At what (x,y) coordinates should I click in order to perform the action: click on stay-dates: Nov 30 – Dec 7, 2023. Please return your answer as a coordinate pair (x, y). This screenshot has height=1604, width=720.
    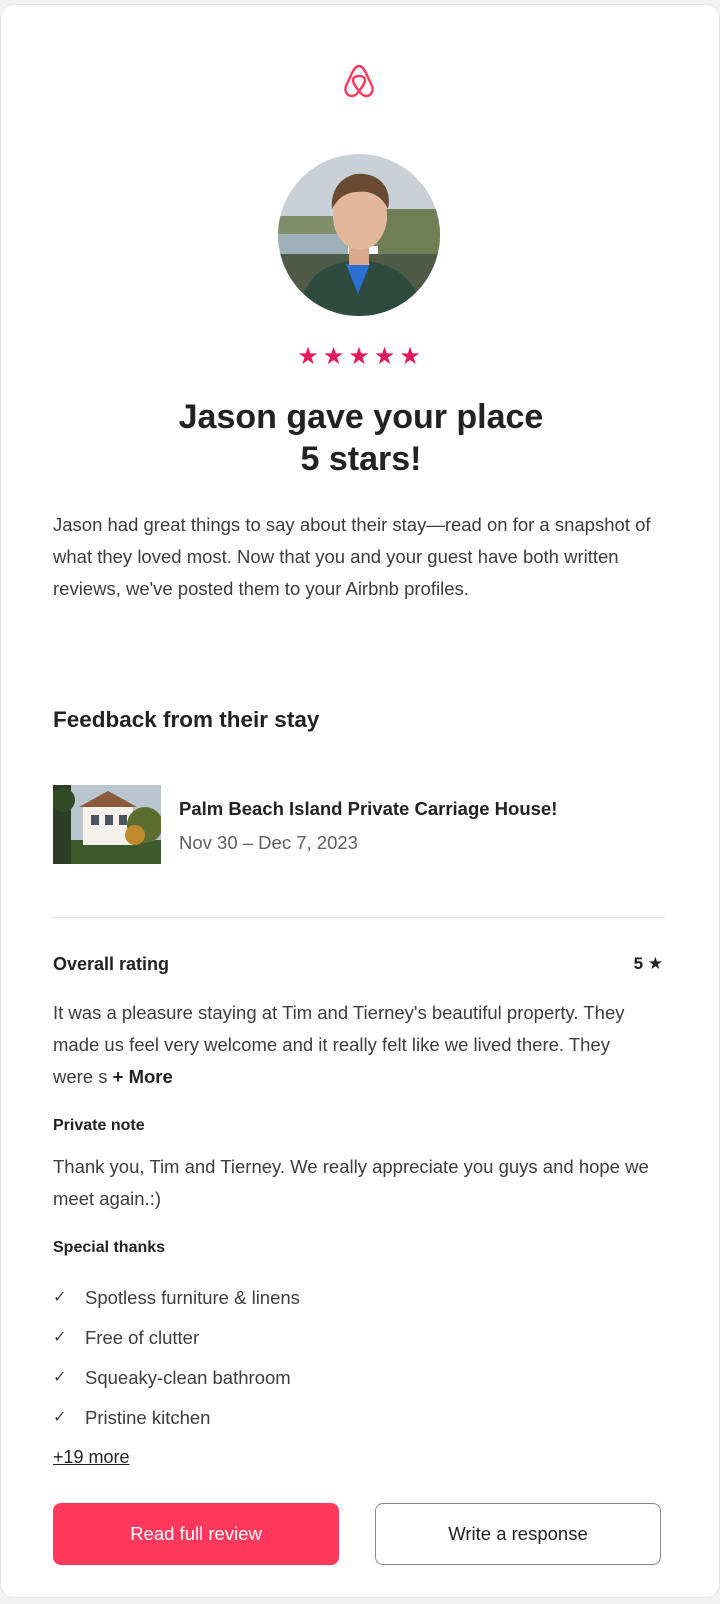
    Looking at the image, I should click on (268, 842).